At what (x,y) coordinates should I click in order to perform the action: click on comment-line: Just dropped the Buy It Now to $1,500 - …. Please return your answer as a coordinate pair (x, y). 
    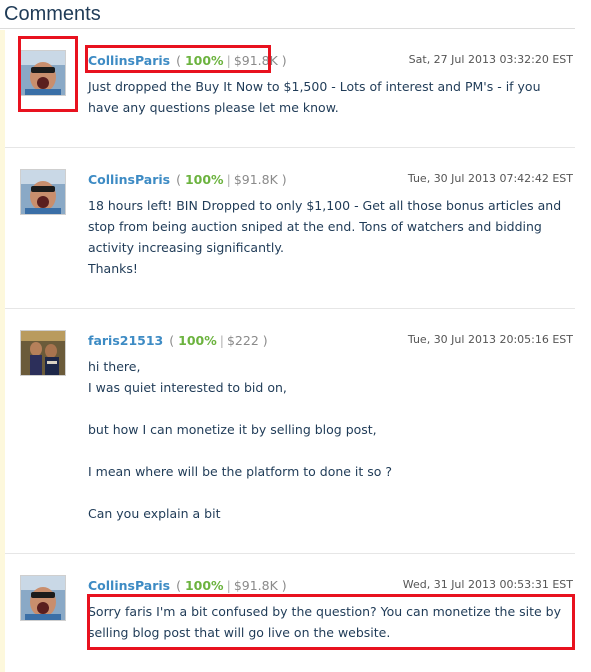
    Looking at the image, I should click on (314, 97).